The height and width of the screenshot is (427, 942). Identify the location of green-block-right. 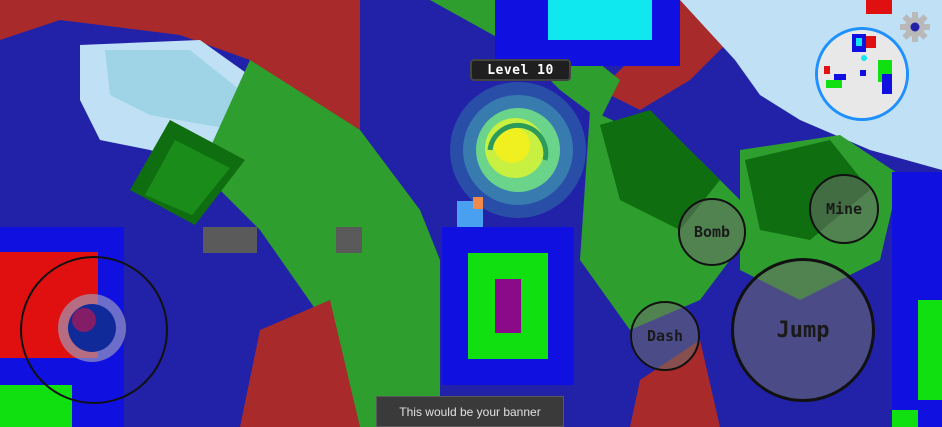
(930, 350).